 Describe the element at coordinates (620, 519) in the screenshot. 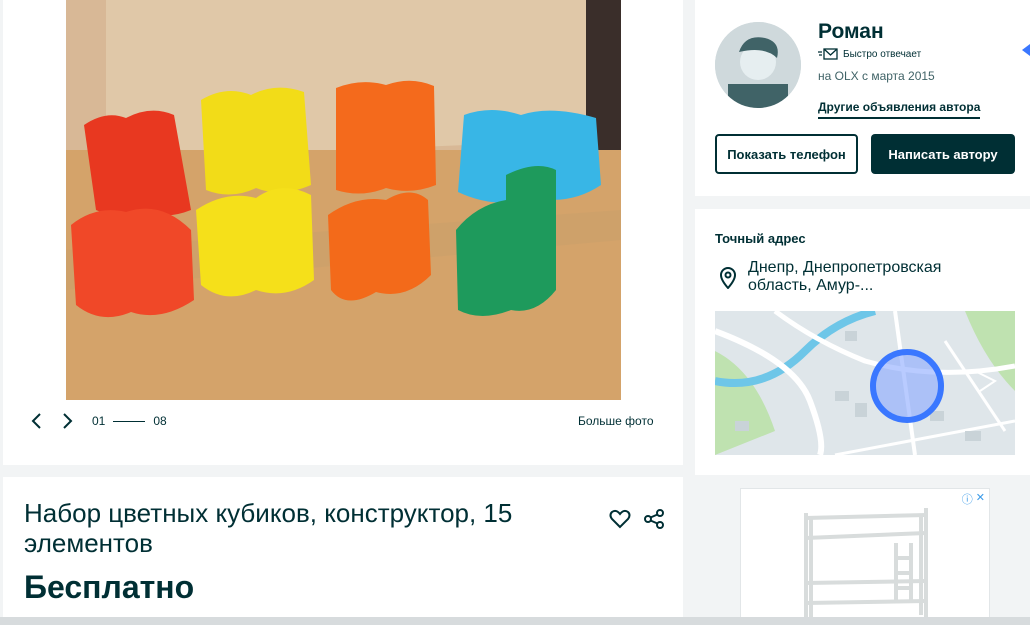

I see `favorite-heart-icon` at that location.